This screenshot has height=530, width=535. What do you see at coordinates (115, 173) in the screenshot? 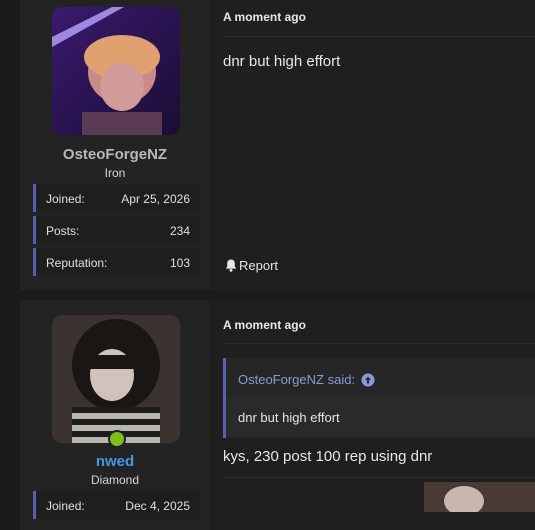
I see `user-rank: Iron` at bounding box center [115, 173].